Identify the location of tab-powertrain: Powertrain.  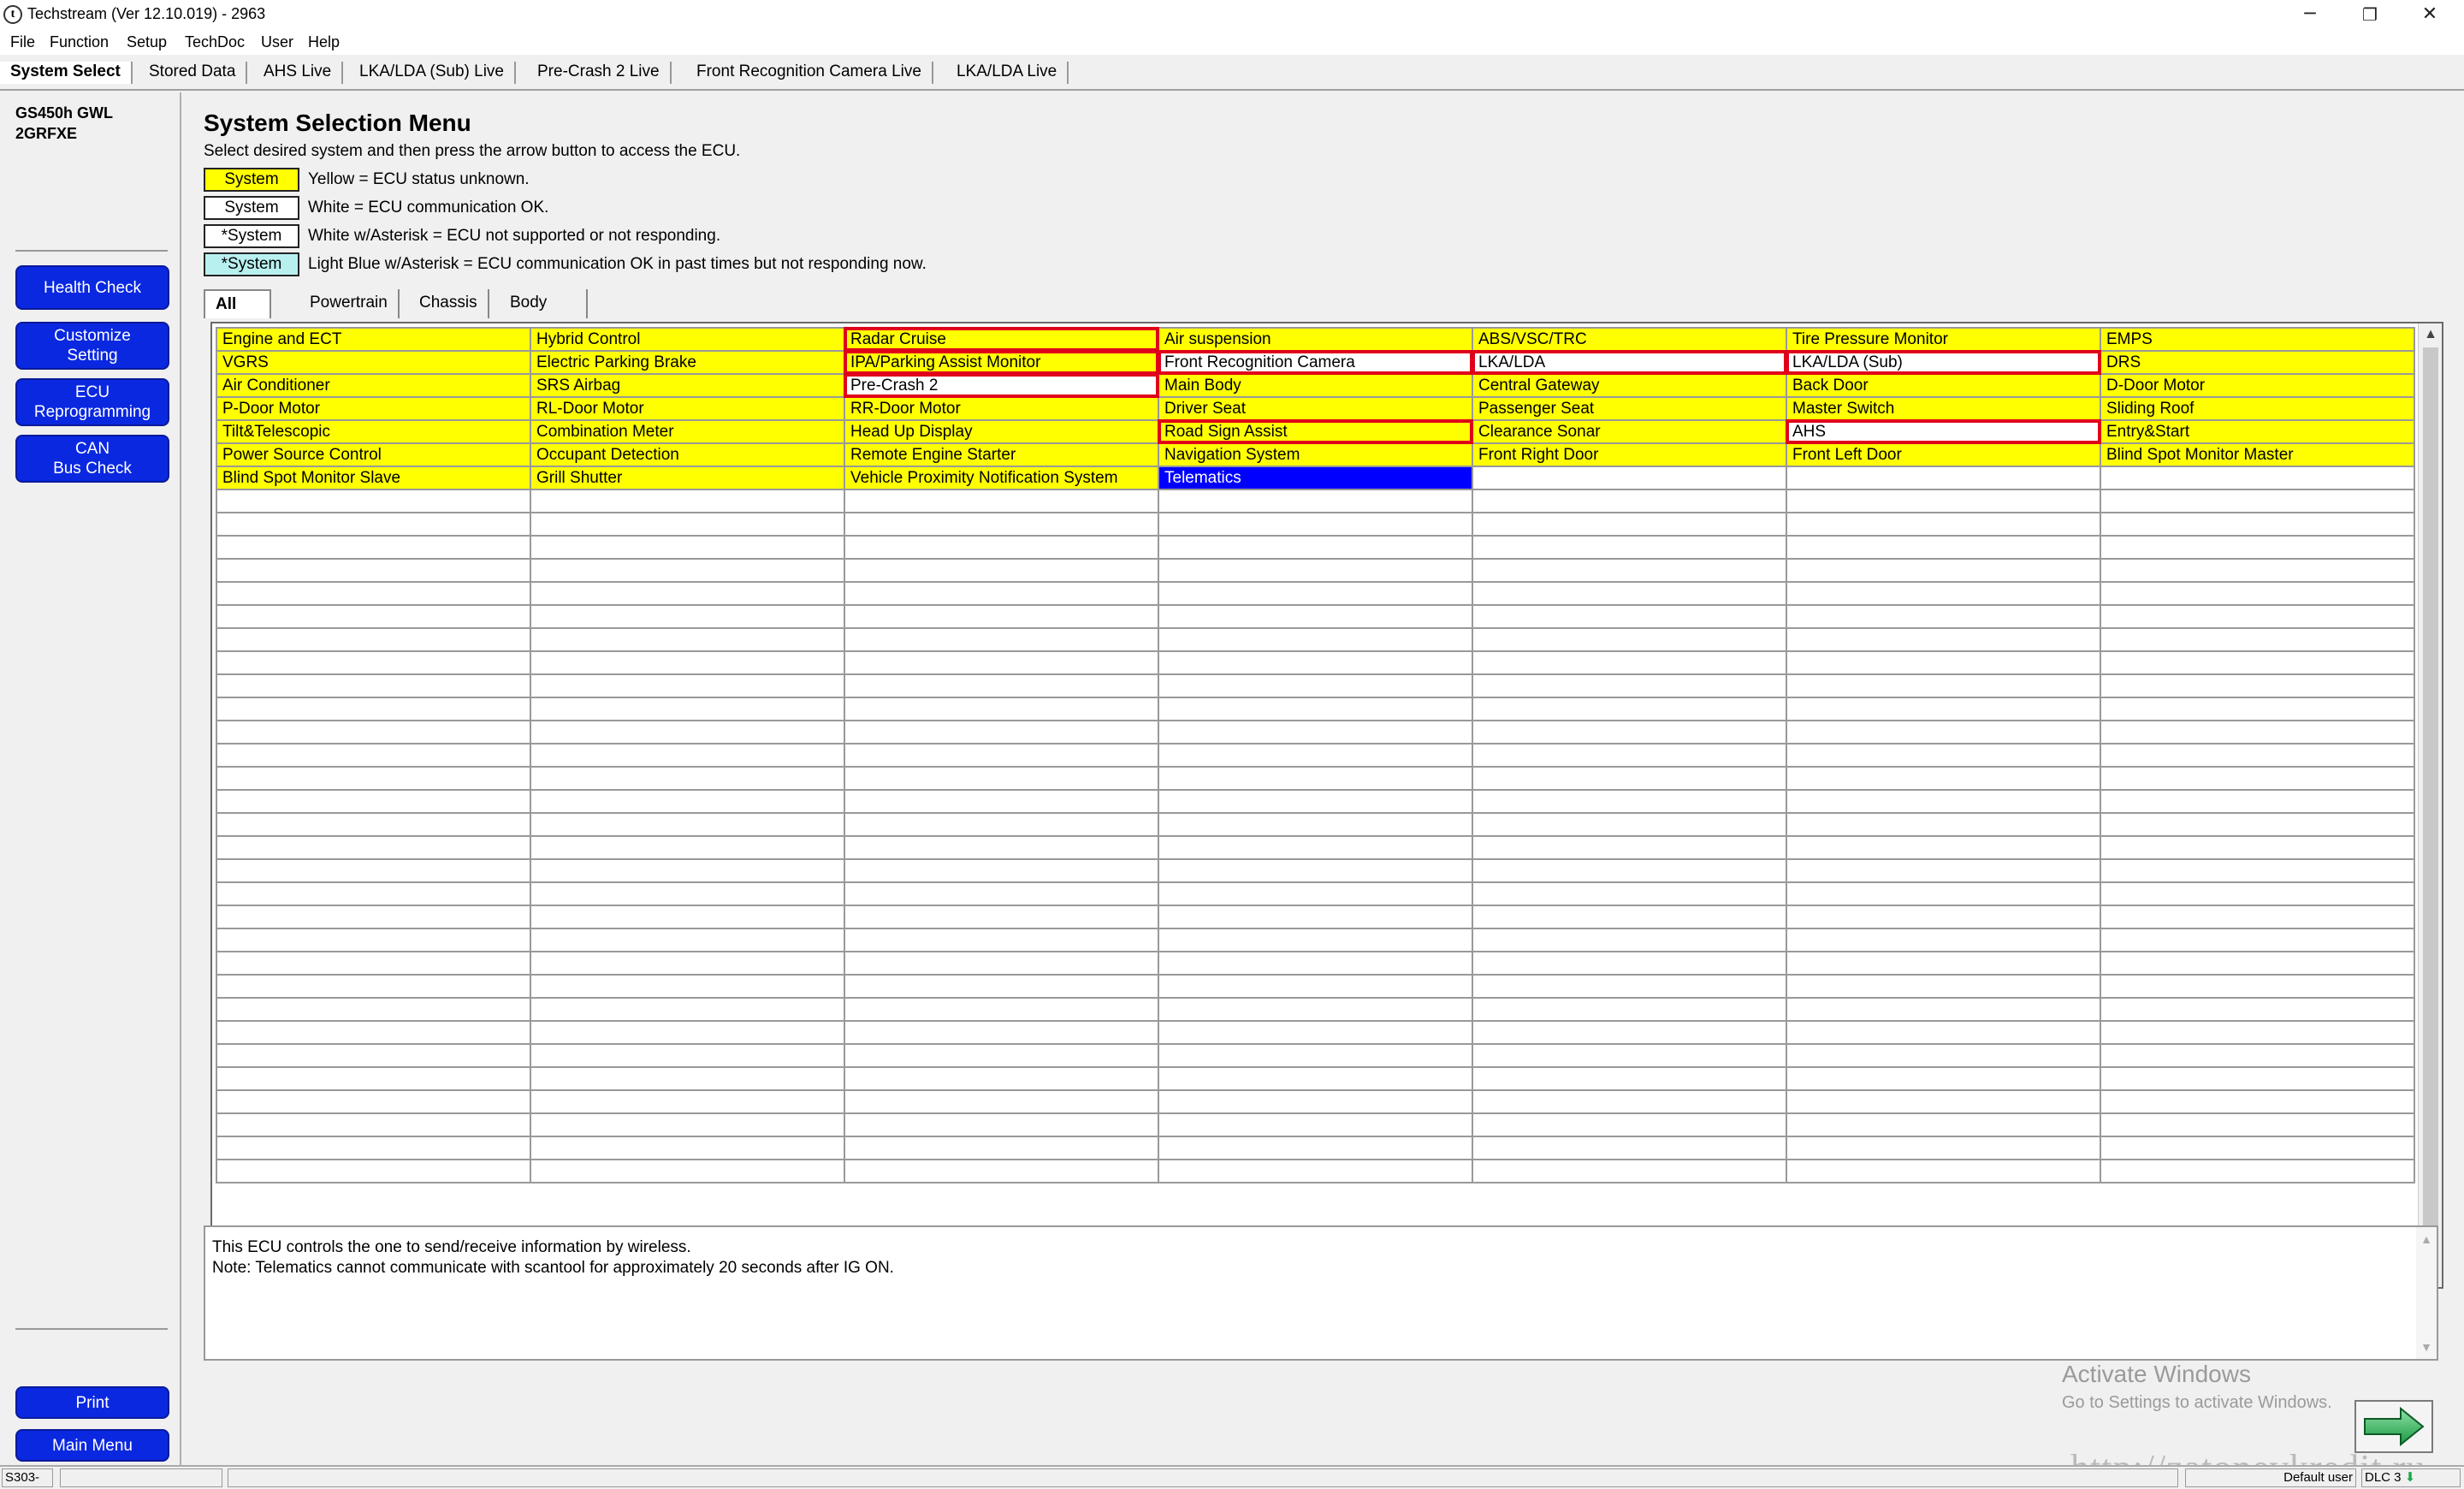
(349, 304).